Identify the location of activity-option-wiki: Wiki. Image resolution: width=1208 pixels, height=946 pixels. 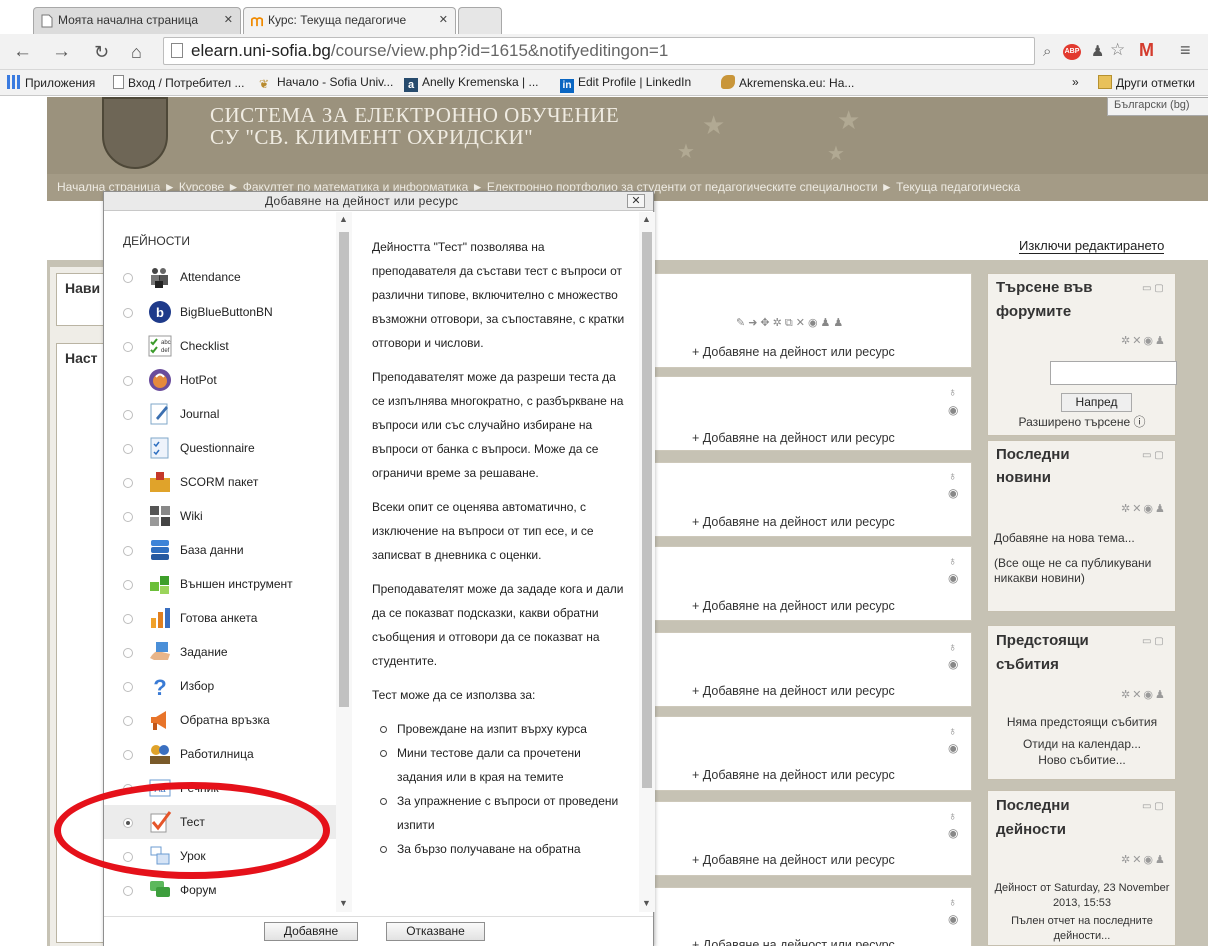
(220, 516).